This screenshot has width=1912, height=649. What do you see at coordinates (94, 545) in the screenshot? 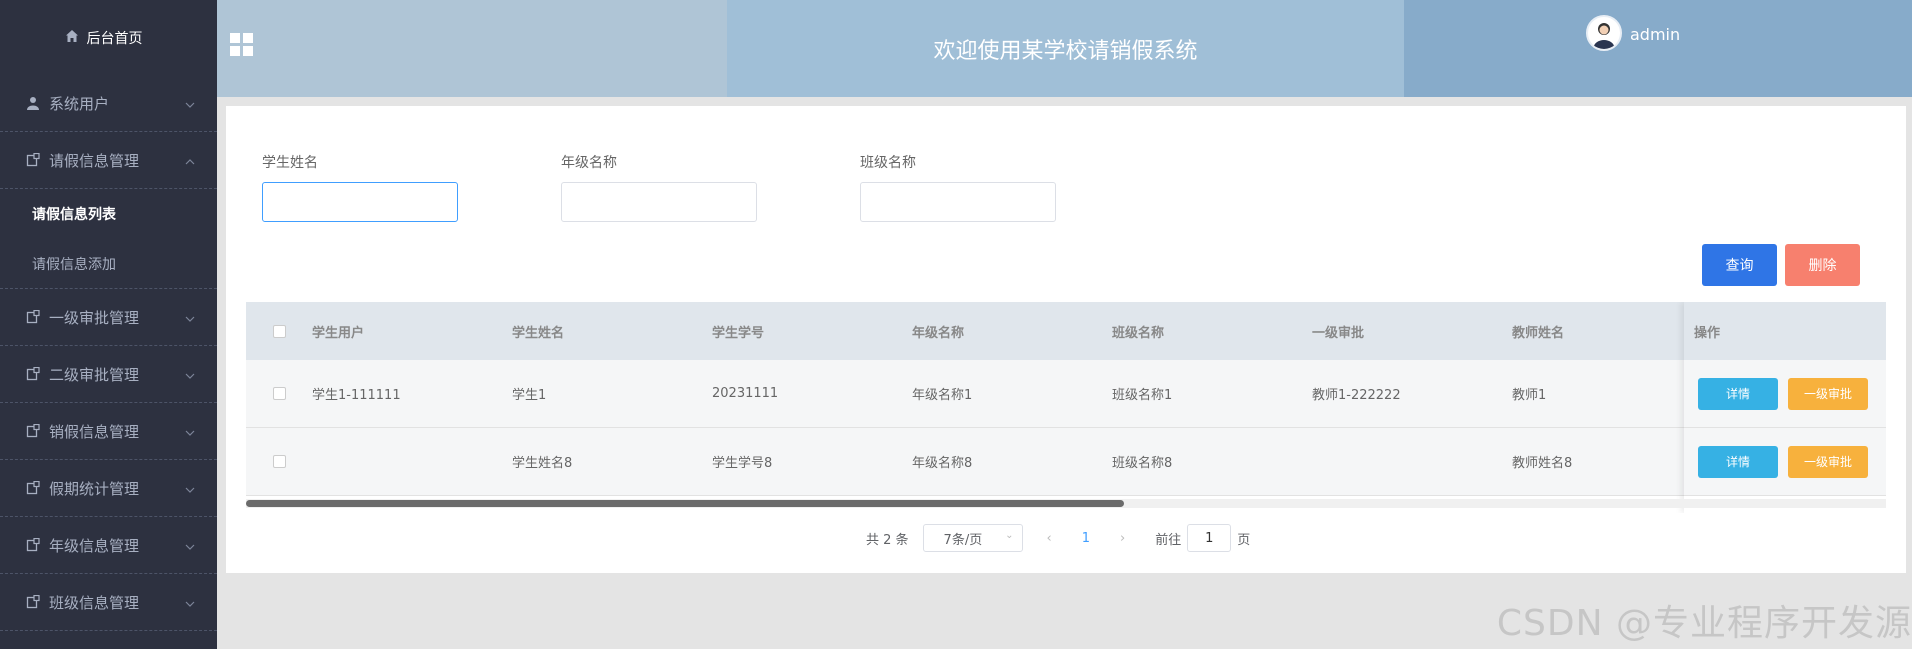
I see `sidebar-item-label: 年级信息管理` at bounding box center [94, 545].